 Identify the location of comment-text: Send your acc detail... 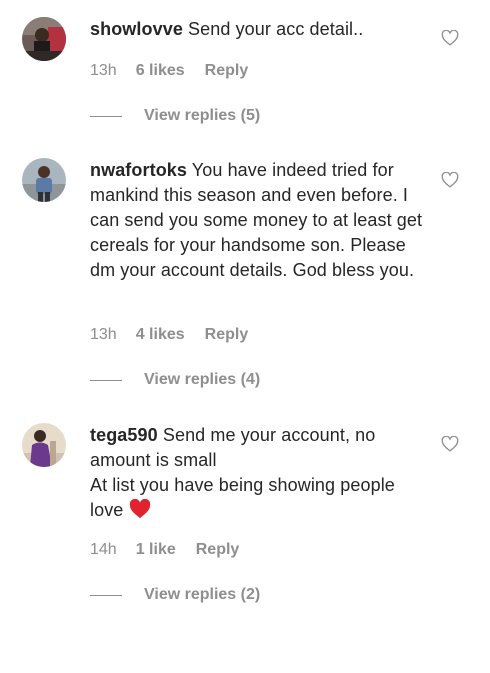
(276, 29).